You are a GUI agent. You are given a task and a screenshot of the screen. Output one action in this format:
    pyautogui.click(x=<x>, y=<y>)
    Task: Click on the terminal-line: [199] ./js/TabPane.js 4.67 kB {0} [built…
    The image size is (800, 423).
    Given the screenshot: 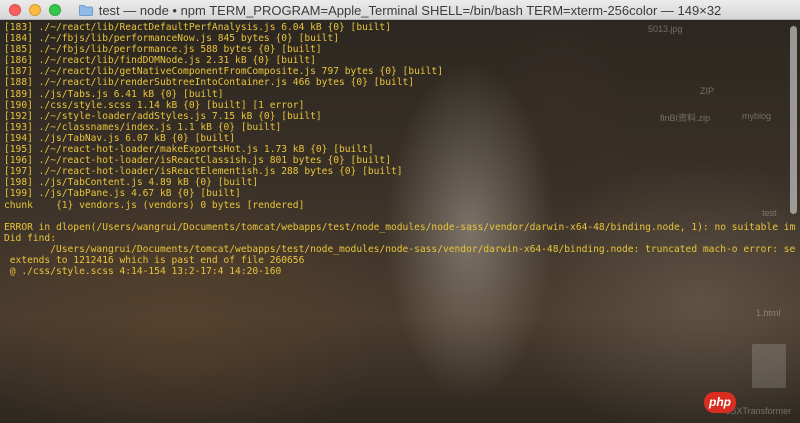 What is the action you would take?
    pyautogui.click(x=122, y=194)
    